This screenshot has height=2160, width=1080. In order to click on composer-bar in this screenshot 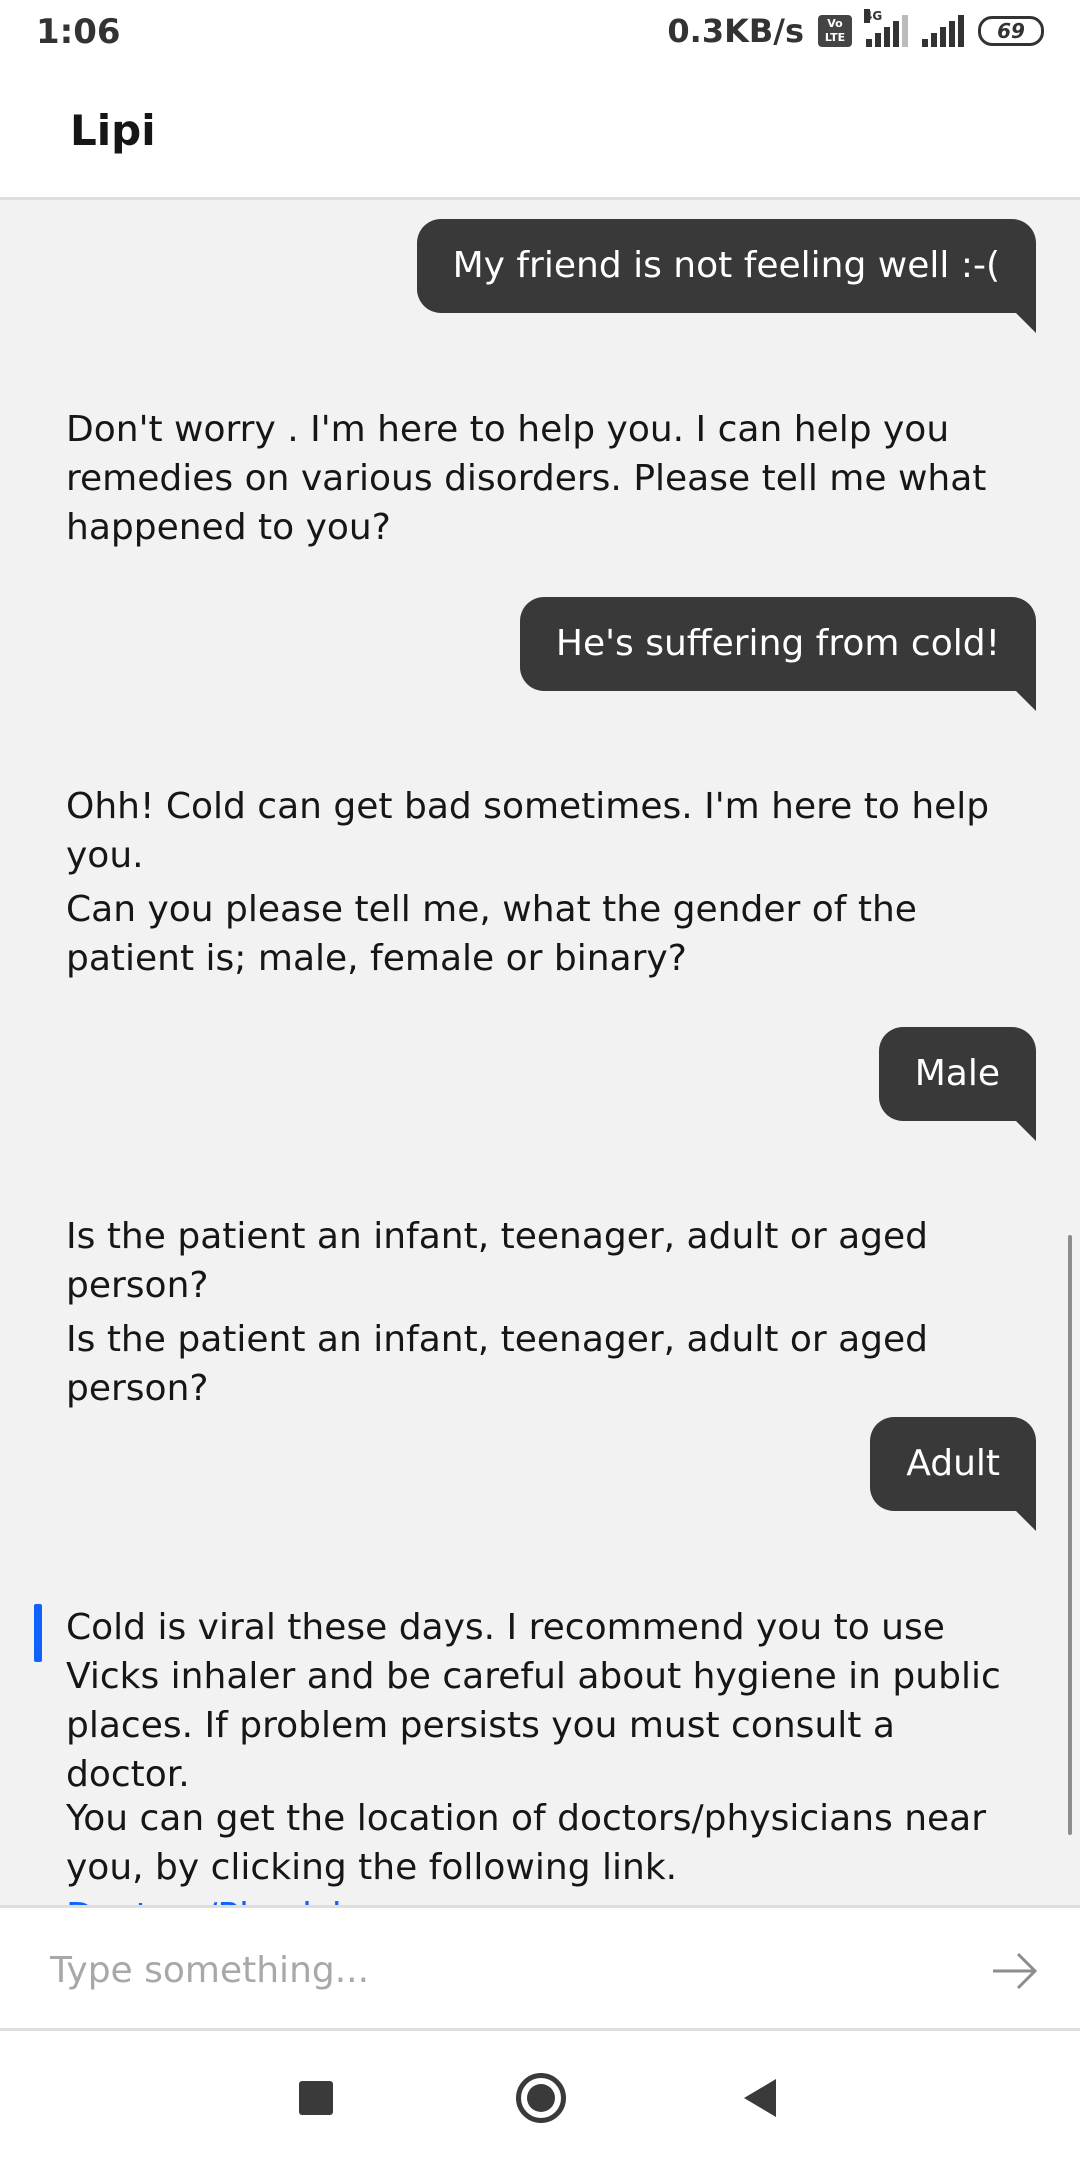, I will do `click(540, 1968)`.